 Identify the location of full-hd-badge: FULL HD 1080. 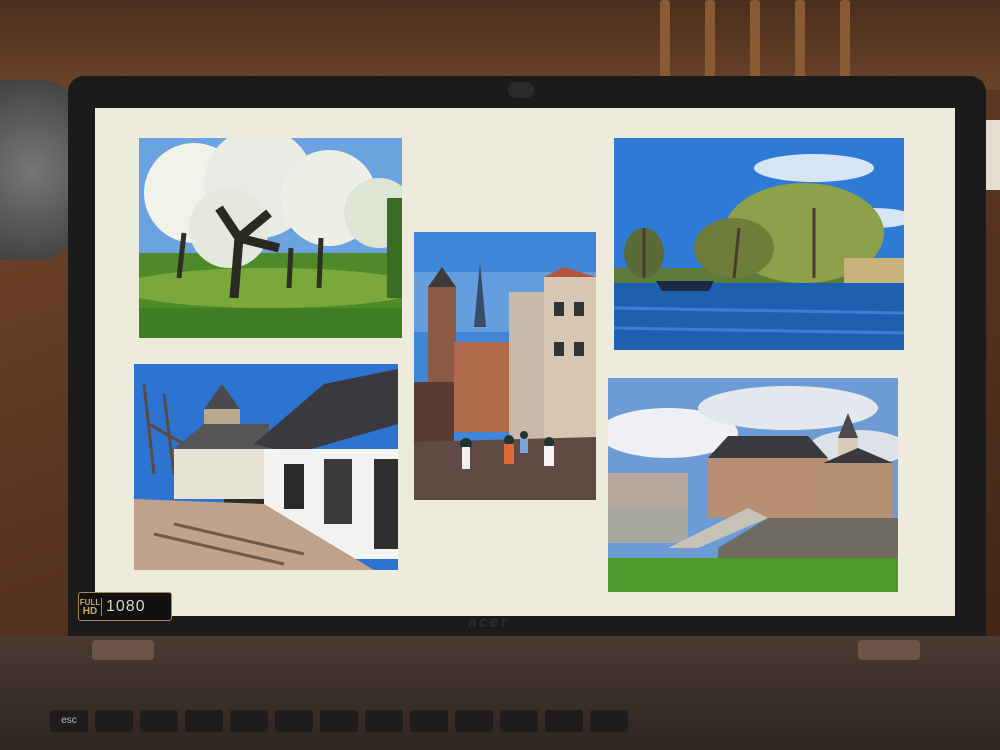
(125, 606).